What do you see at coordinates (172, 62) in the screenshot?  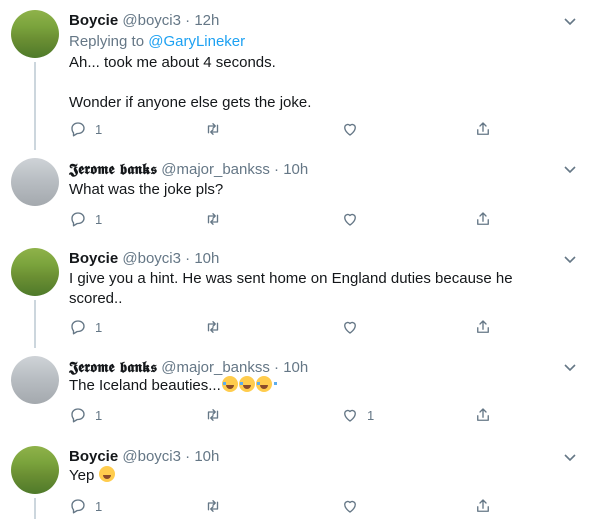 I see `tweet-line: Ah... took me about 4 seconds.` at bounding box center [172, 62].